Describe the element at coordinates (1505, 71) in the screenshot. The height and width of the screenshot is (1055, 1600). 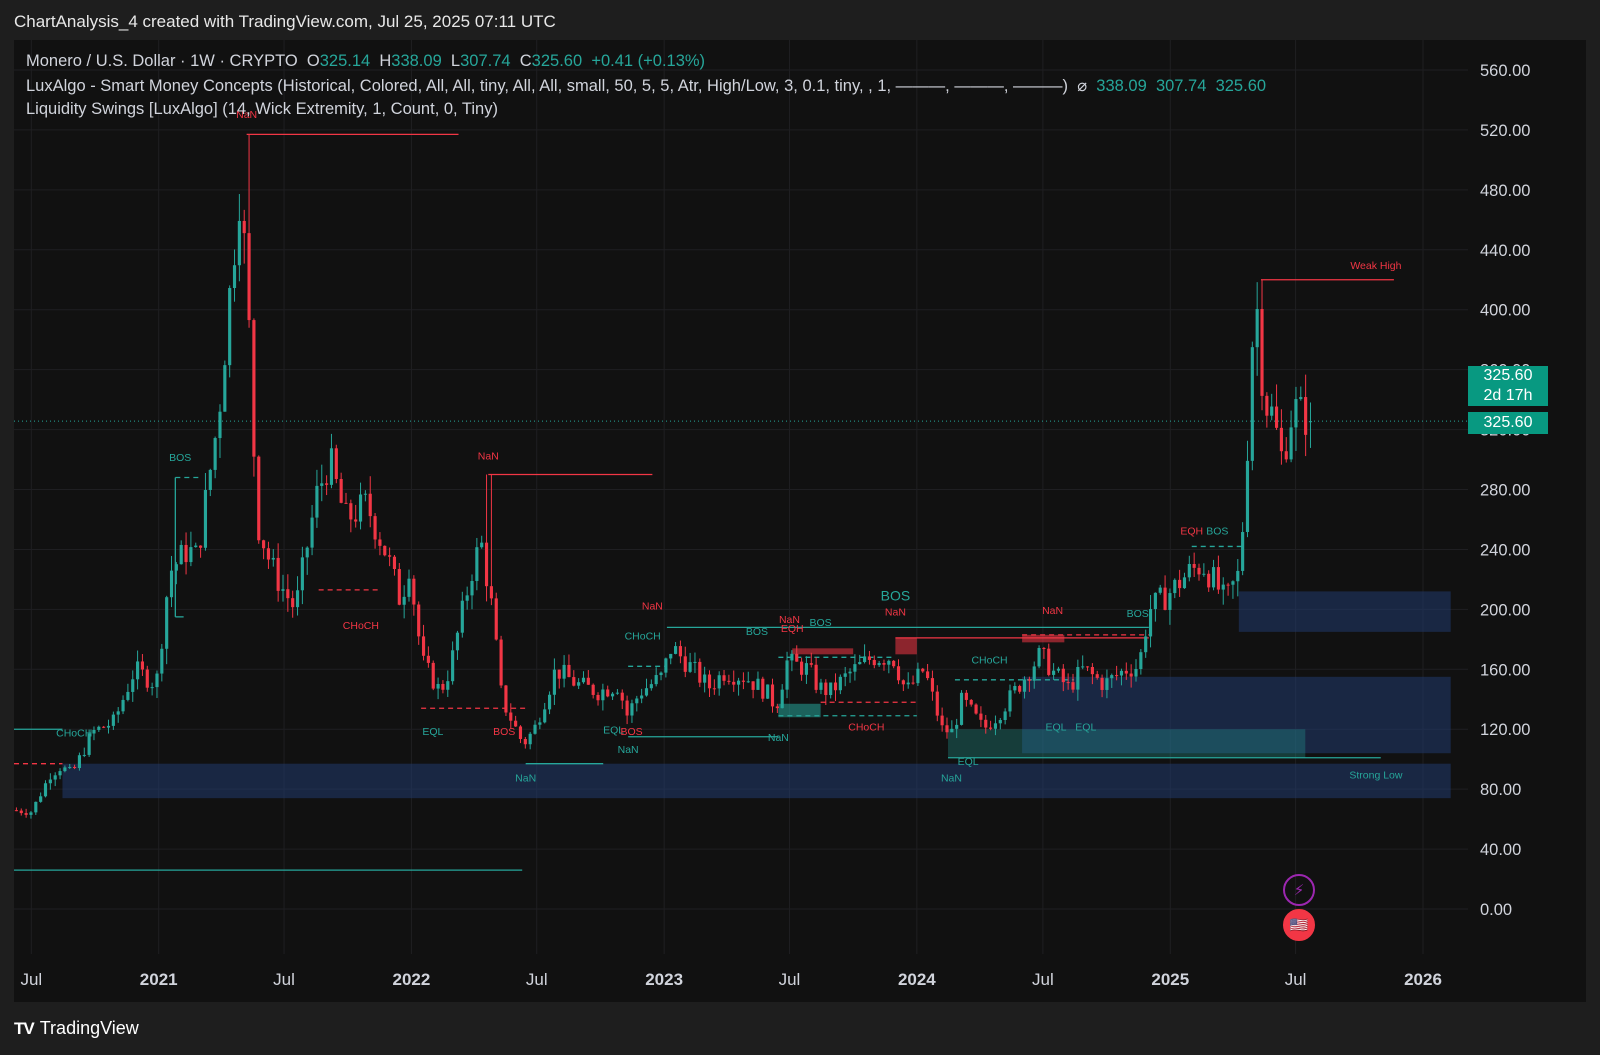
I see `price-axis-label: 560.00` at that location.